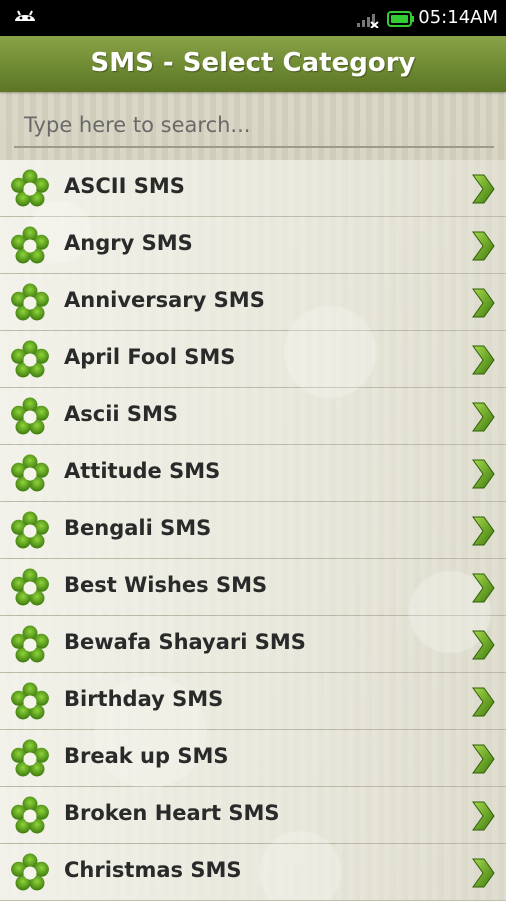 This screenshot has width=506, height=901. What do you see at coordinates (185, 642) in the screenshot?
I see `category-label: Bewafa Shayari SMS` at bounding box center [185, 642].